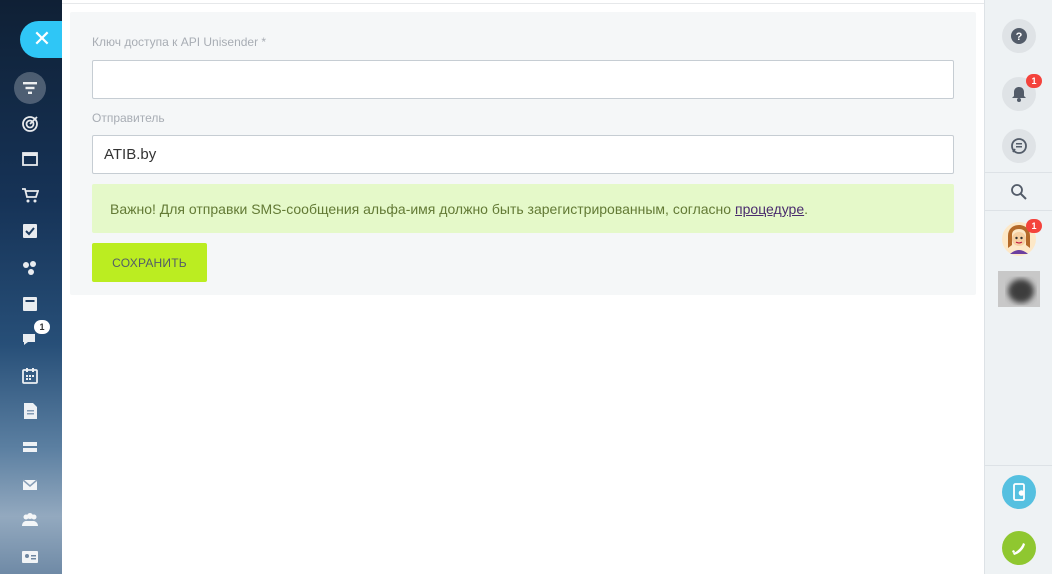 Image resolution: width=1052 pixels, height=574 pixels. I want to click on sender-label: Отправитель, so click(128, 118).